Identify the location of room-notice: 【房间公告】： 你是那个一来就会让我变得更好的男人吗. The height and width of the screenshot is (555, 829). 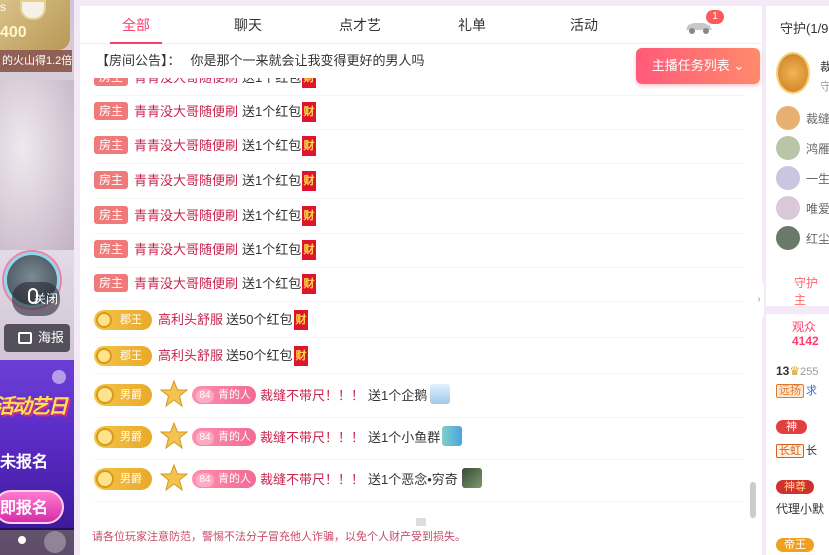
(366, 61).